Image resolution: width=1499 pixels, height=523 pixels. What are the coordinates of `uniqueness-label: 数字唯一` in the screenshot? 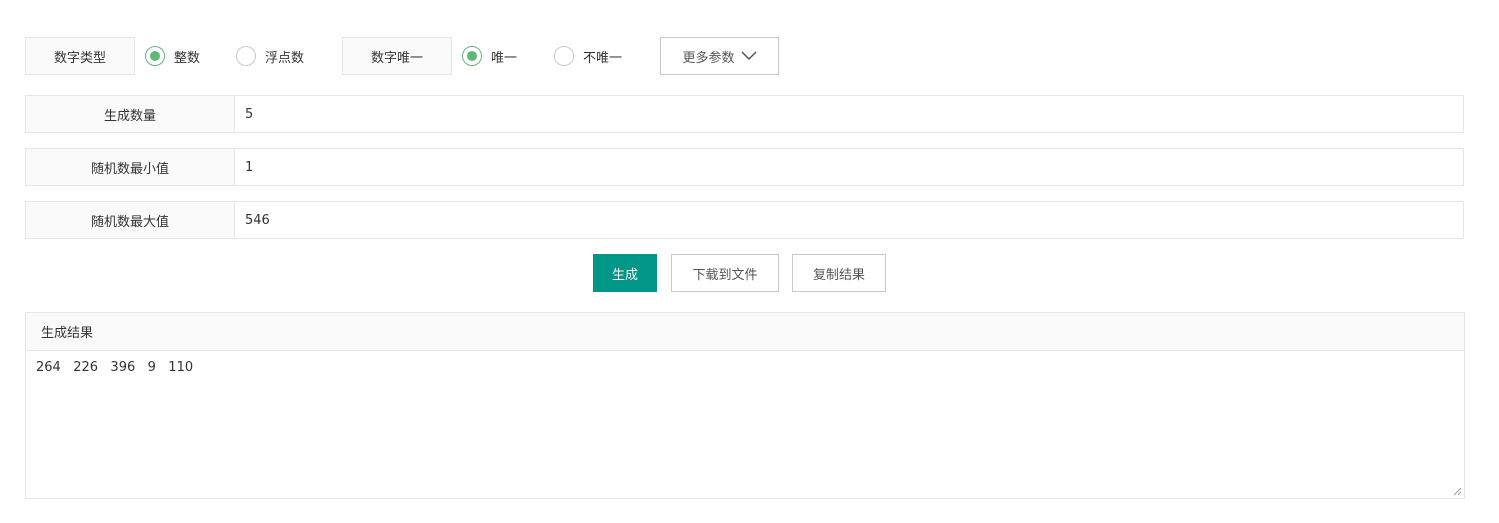 It's located at (397, 56).